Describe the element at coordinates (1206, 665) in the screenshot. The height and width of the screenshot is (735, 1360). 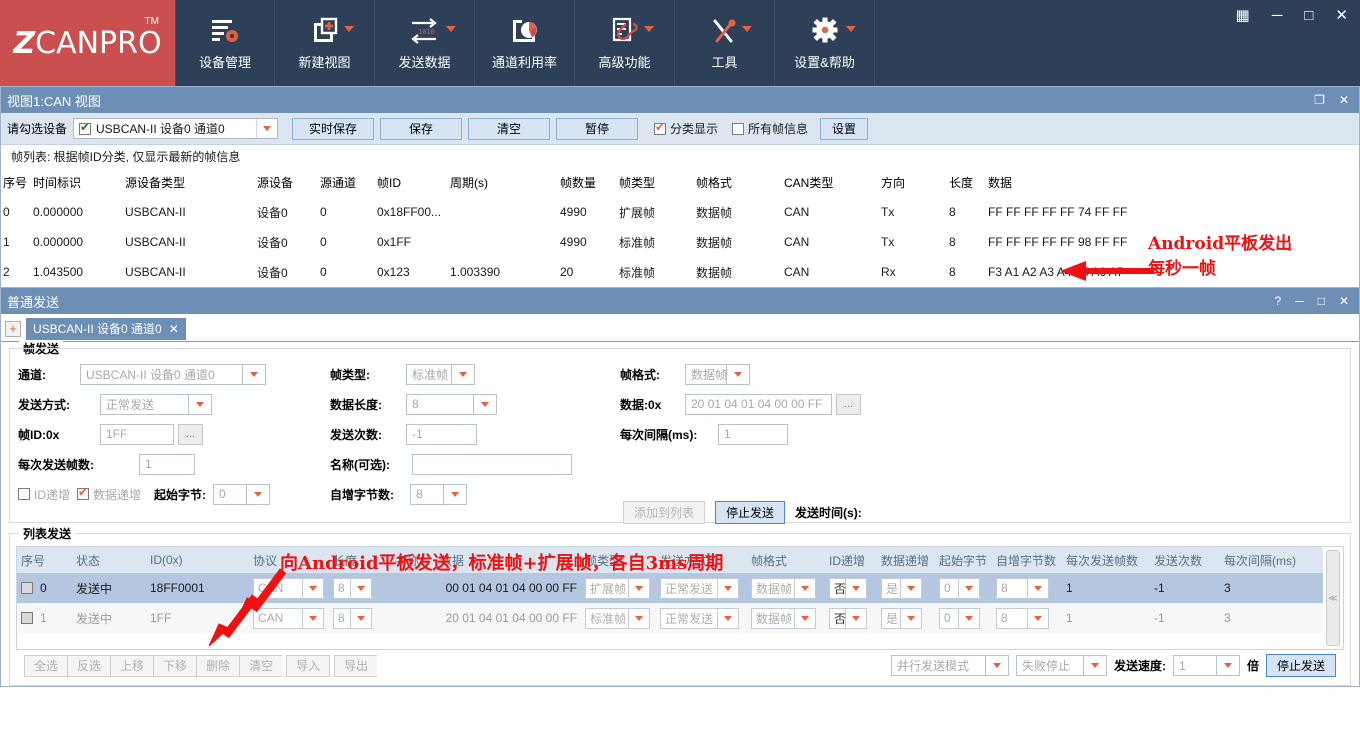
I see `send-speed-combo: 1` at that location.